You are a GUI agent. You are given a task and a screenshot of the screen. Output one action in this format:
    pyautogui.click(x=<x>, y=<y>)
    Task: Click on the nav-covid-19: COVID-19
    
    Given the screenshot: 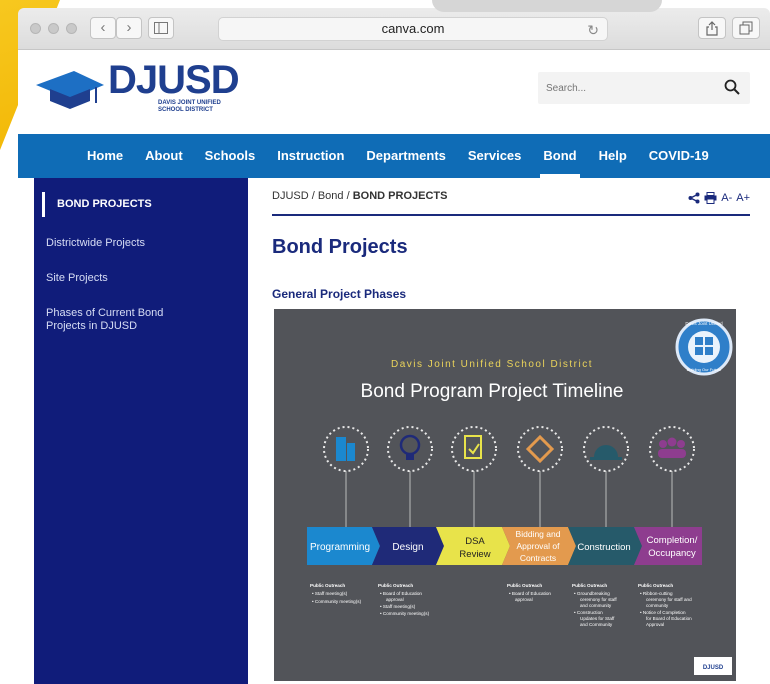 What is the action you would take?
    pyautogui.click(x=679, y=156)
    